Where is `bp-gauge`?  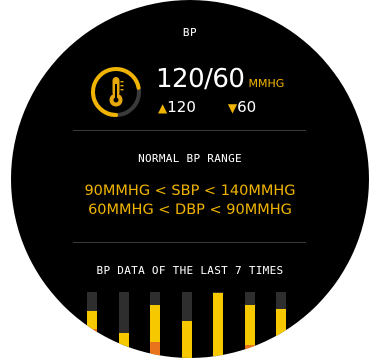
bp-gauge is located at coordinates (116, 92).